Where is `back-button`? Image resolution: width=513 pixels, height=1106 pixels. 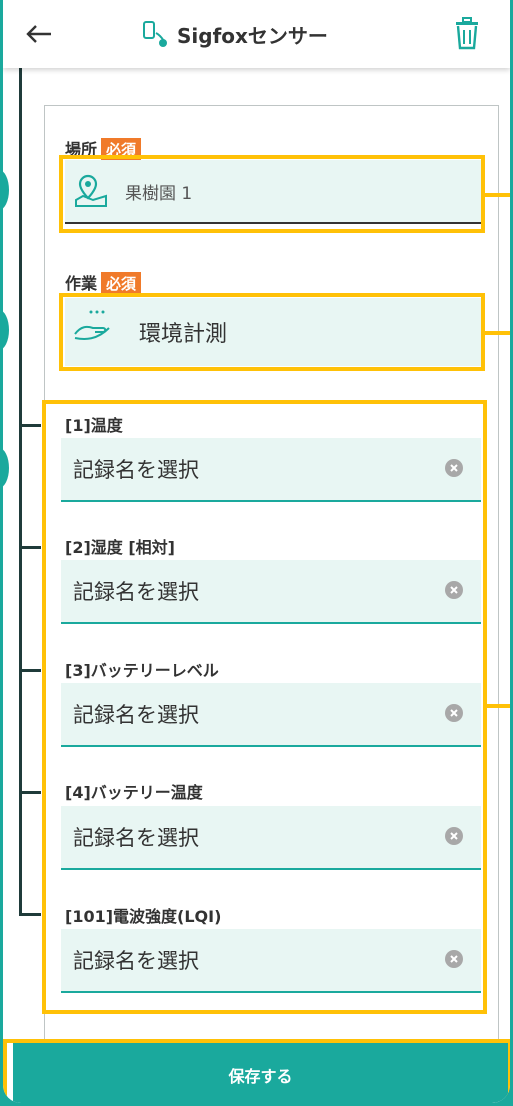 back-button is located at coordinates (40, 34).